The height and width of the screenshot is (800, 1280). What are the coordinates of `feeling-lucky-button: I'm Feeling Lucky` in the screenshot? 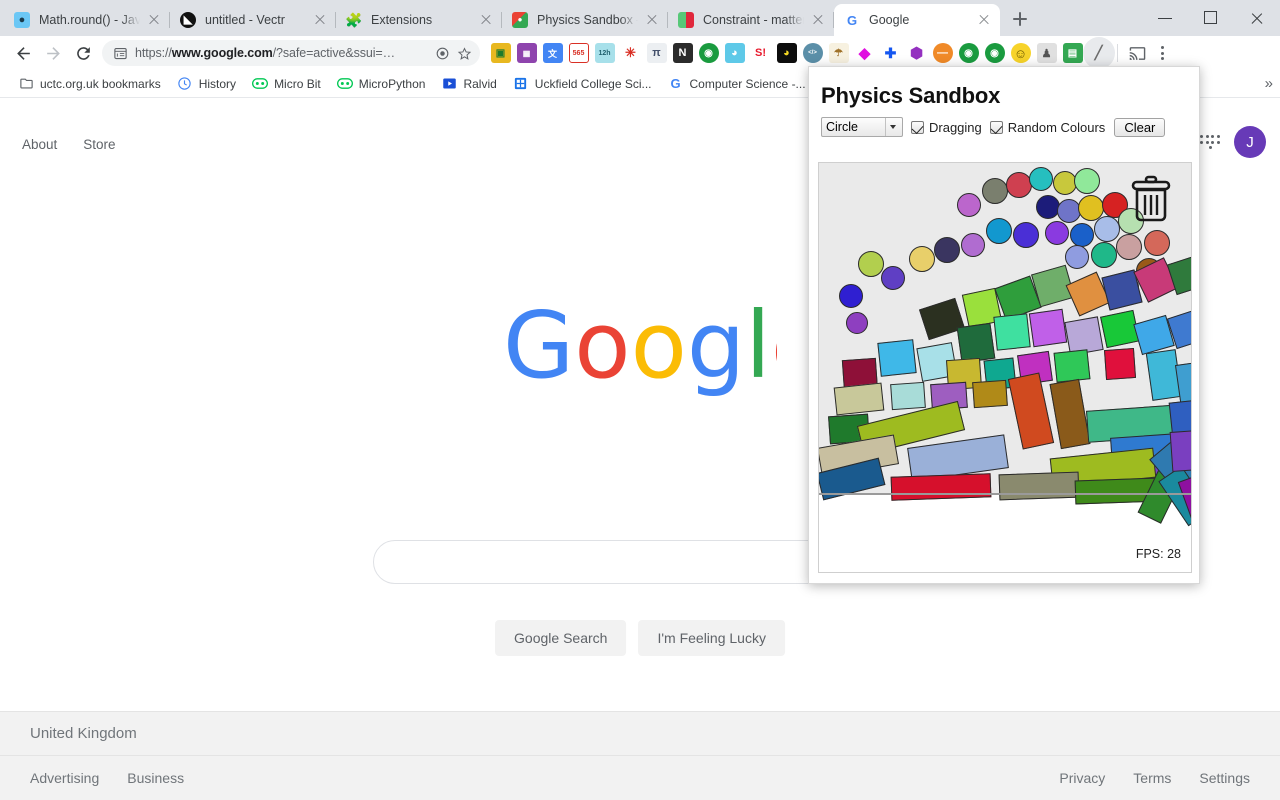 It's located at (711, 638).